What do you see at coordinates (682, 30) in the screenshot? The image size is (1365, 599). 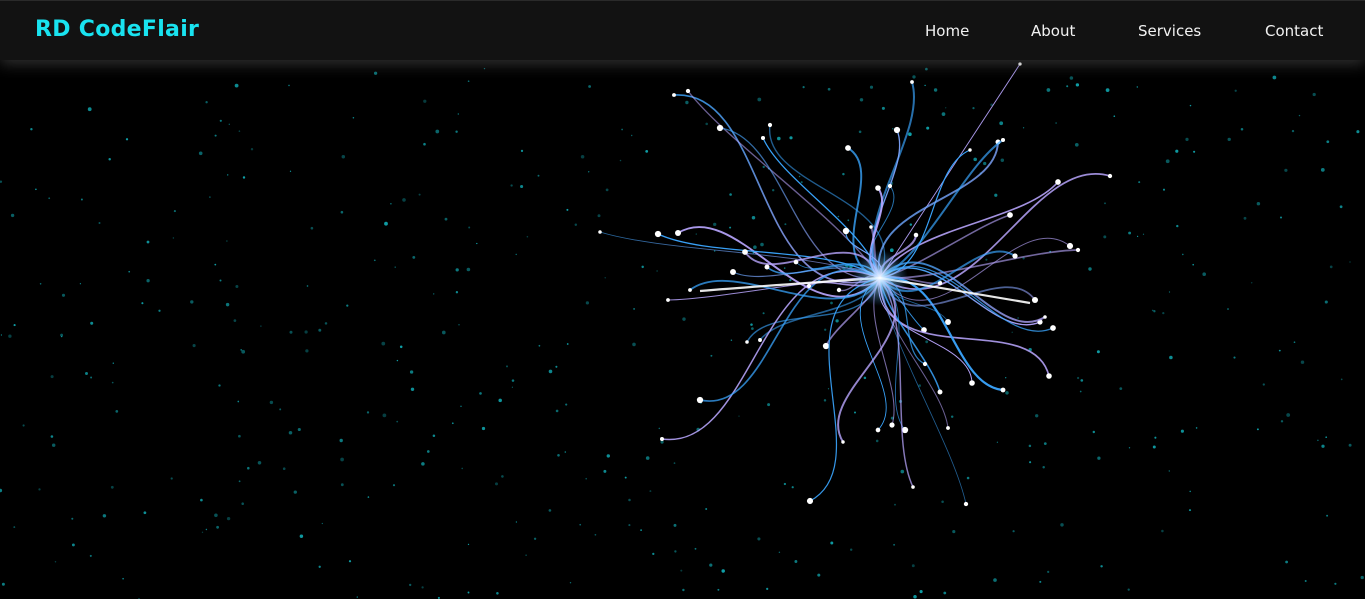 I see `navbar: RD CodeFlair Home About Services Contact` at bounding box center [682, 30].